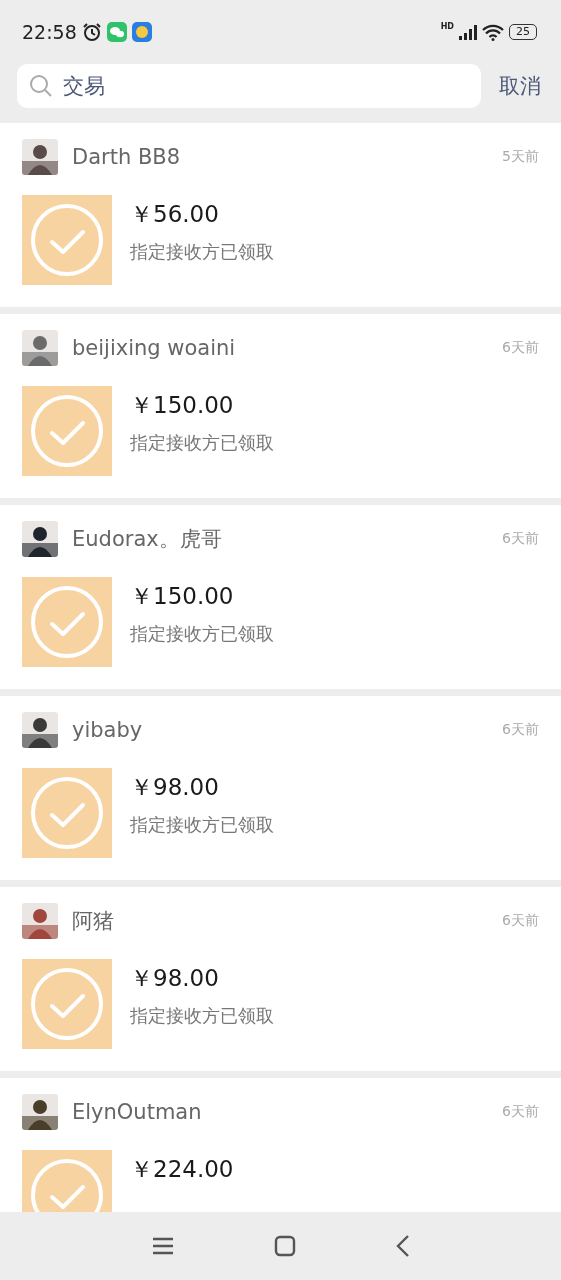 The width and height of the screenshot is (561, 1280). What do you see at coordinates (127, 157) in the screenshot?
I see `sender-name: Darth BB8` at bounding box center [127, 157].